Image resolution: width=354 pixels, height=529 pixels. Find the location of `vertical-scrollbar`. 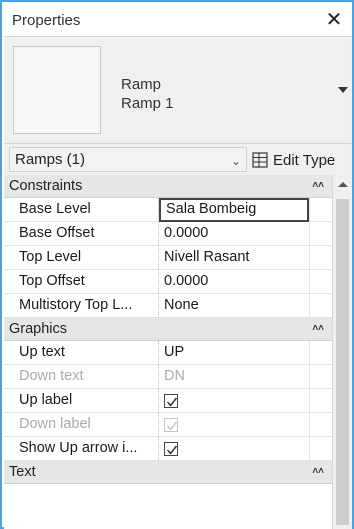

vertical-scrollbar is located at coordinates (342, 352).